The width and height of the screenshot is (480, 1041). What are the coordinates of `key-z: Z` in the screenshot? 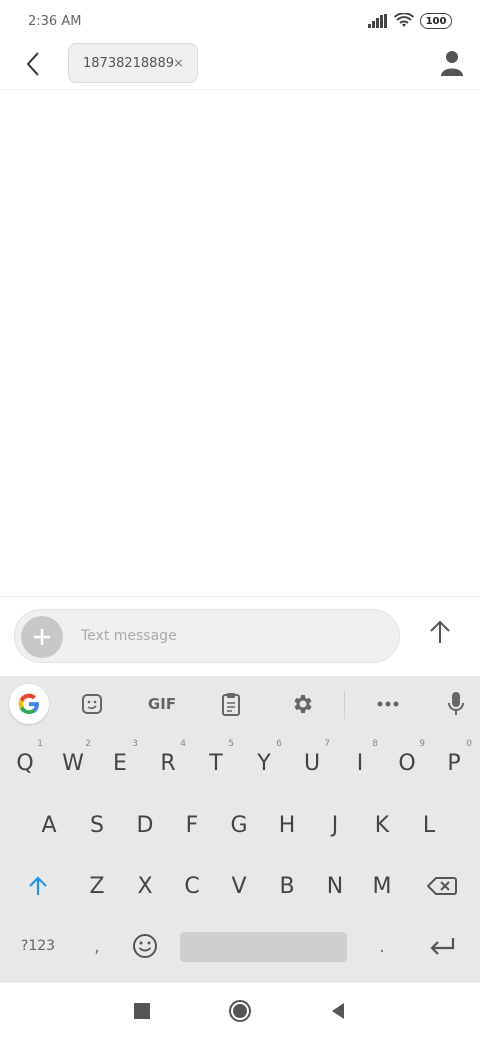 It's located at (97, 886).